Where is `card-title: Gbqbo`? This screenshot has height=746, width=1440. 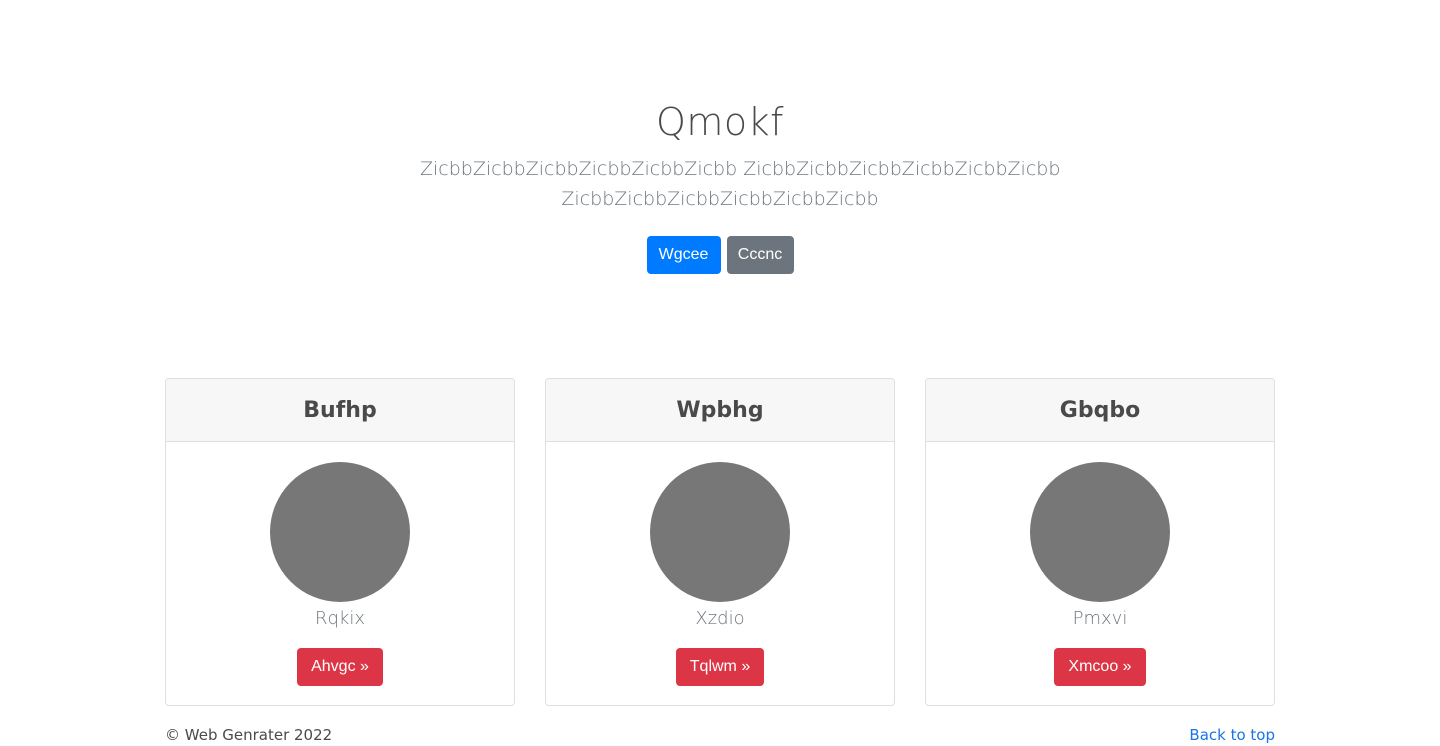
card-title: Gbqbo is located at coordinates (1100, 410).